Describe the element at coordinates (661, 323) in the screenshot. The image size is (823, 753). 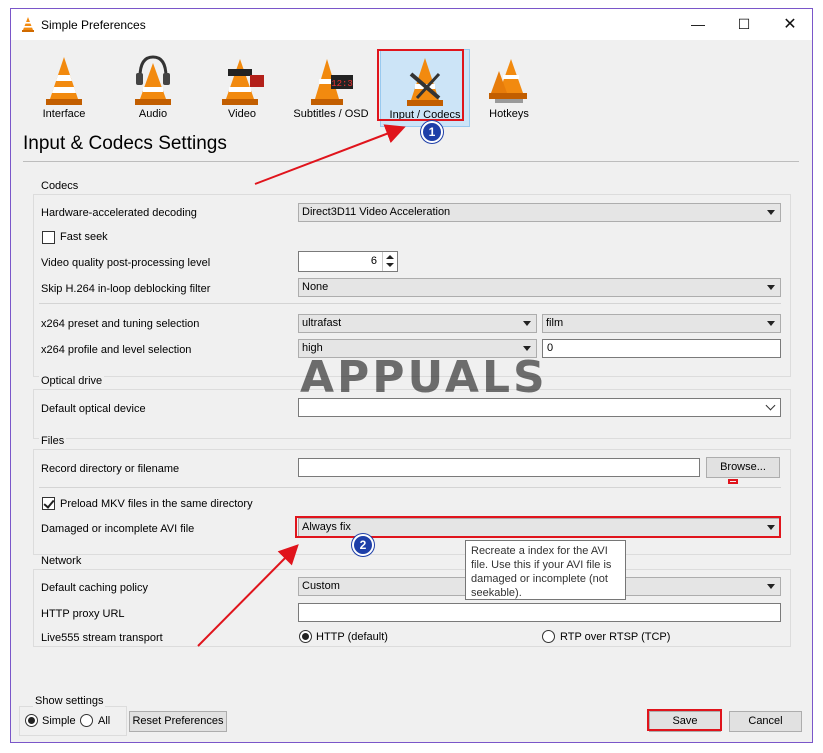
I see `x264-tune-select: film` at that location.